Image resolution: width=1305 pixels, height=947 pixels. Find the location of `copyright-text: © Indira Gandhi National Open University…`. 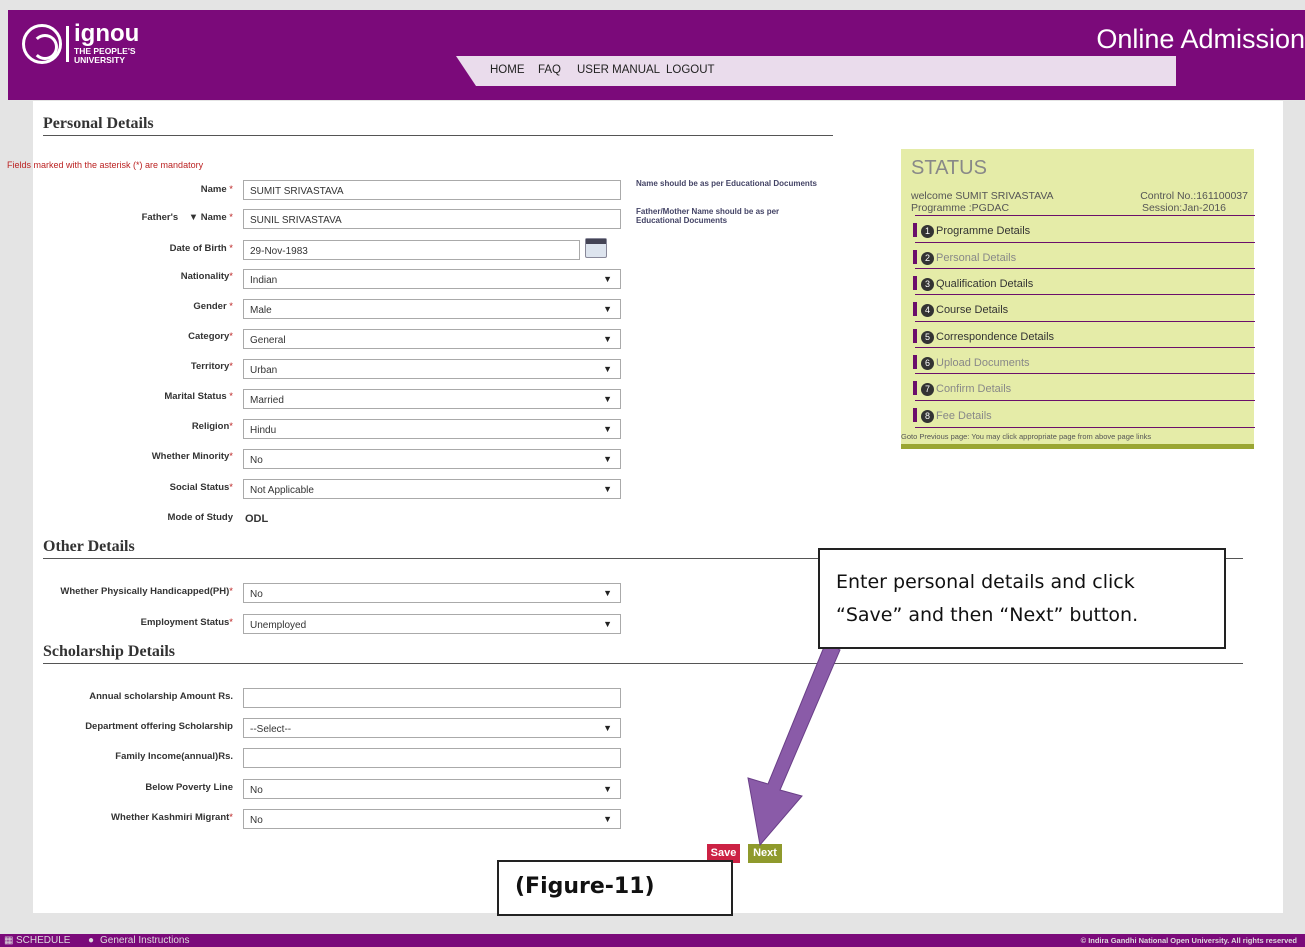

copyright-text: © Indira Gandhi National Open University… is located at coordinates (1188, 940).